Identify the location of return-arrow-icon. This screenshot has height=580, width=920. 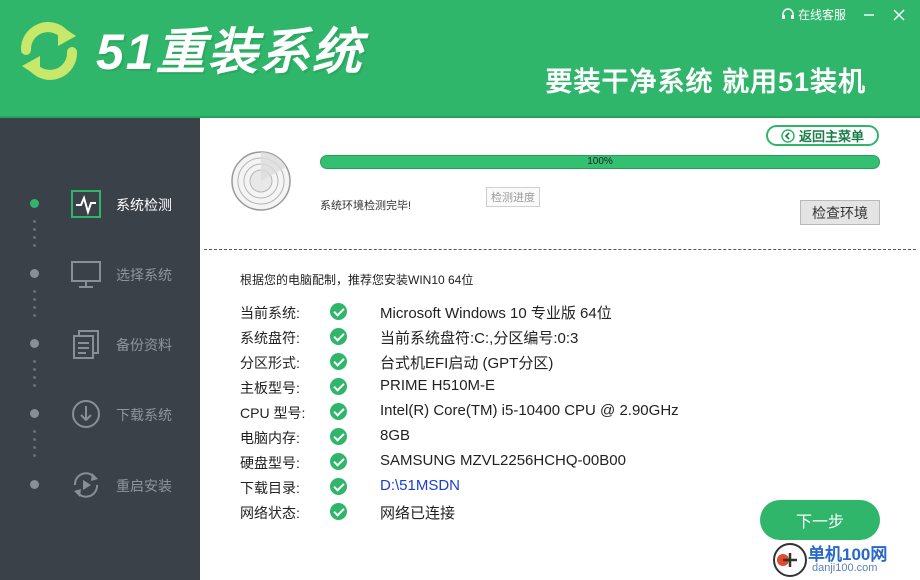
(788, 135).